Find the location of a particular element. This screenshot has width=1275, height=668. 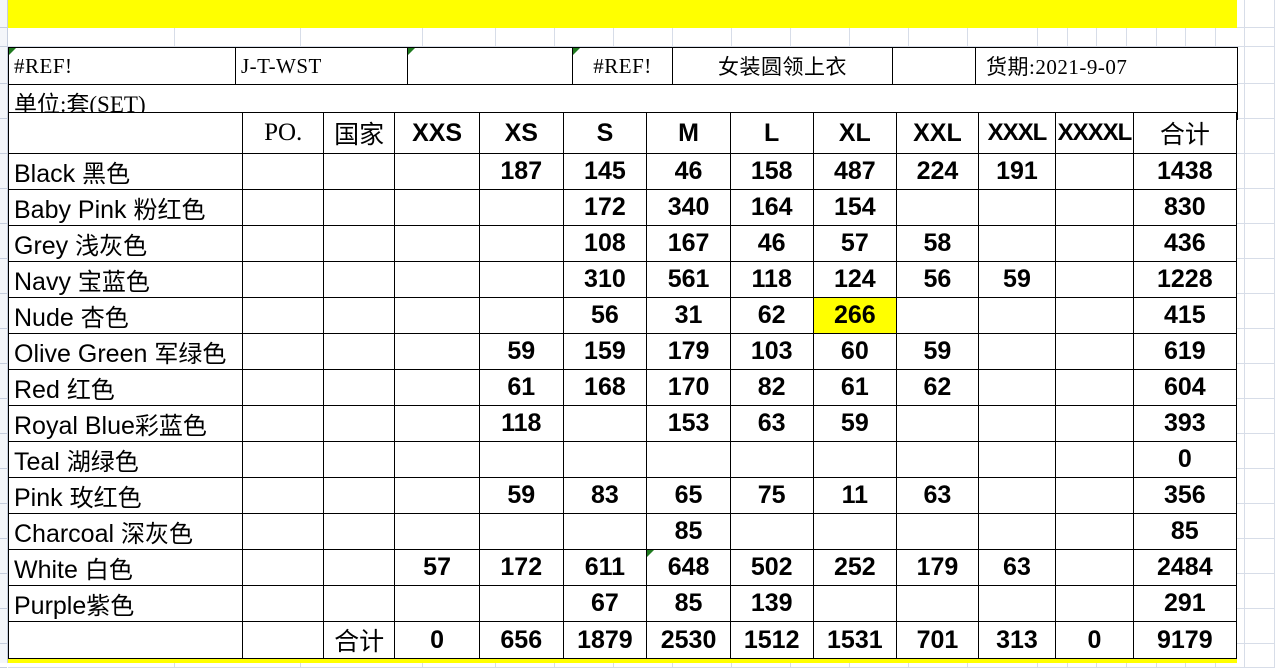

row-total-cell: 291 is located at coordinates (1185, 603).